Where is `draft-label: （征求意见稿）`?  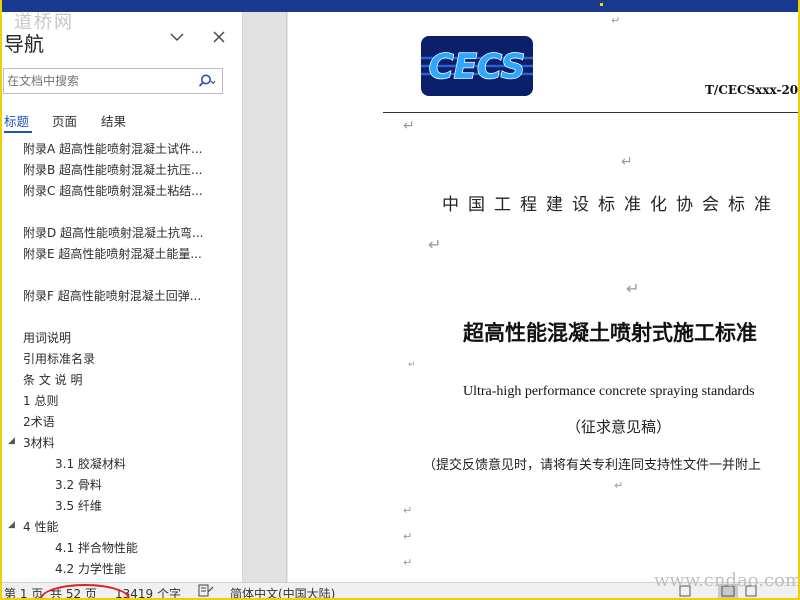
draft-label: （征求意见稿） is located at coordinates (619, 427).